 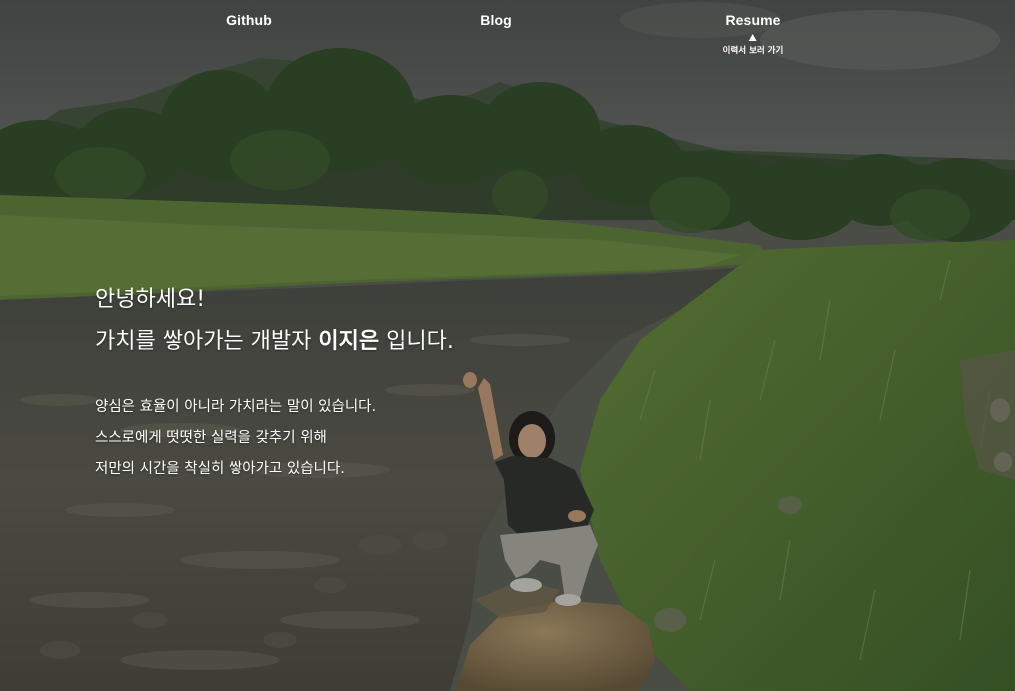 What do you see at coordinates (752, 37) in the screenshot?
I see `tooltip-arrow-icon` at bounding box center [752, 37].